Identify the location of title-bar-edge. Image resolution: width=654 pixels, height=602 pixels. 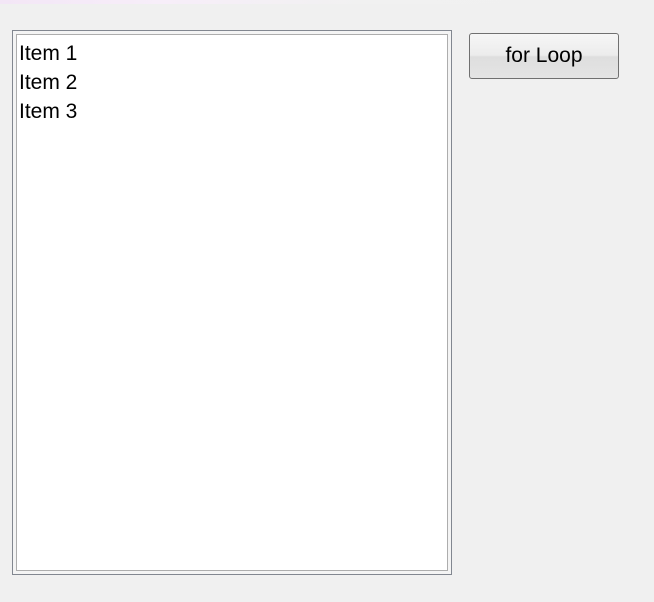
(327, 2).